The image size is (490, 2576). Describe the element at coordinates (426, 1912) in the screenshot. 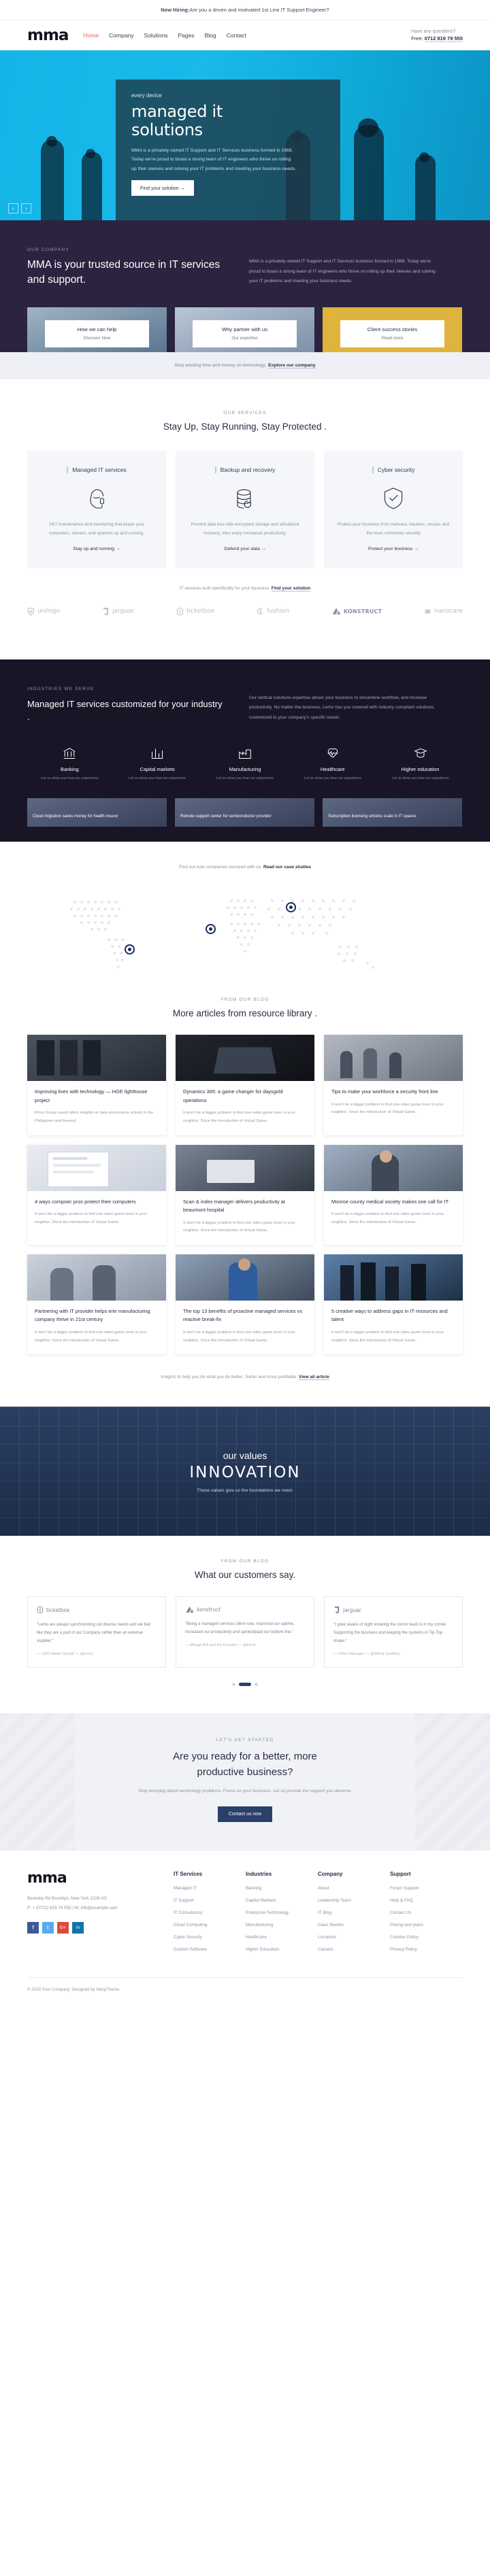

I see `footer-link: Contact Us` at that location.